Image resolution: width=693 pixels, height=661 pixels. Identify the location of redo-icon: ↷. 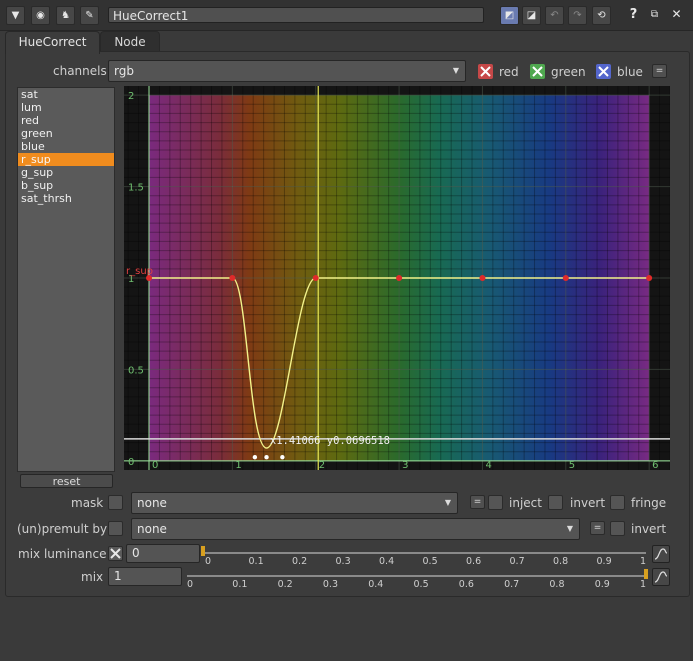
(577, 15).